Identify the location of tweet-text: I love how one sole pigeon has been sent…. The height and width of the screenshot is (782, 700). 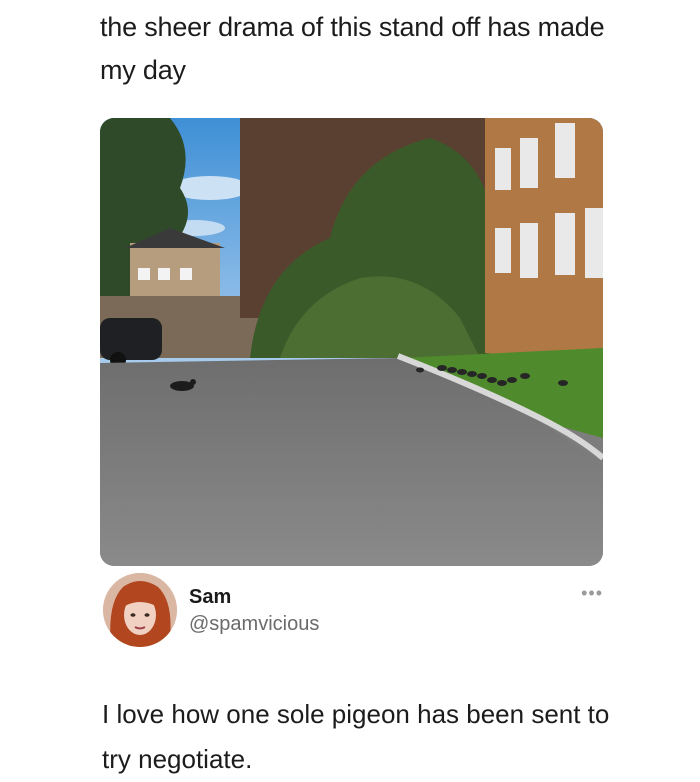
(356, 736).